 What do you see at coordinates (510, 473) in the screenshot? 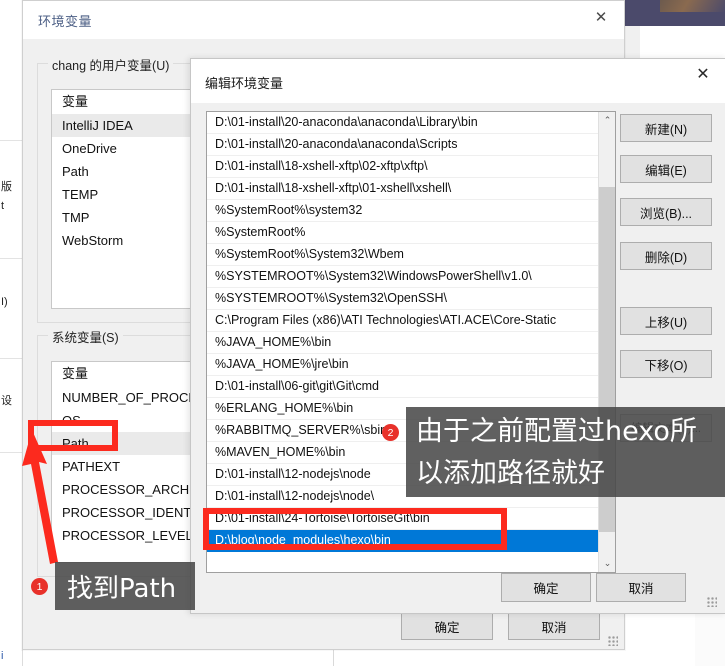
I see `annotation-text-2-line2: 以添加路径就好` at bounding box center [510, 473].